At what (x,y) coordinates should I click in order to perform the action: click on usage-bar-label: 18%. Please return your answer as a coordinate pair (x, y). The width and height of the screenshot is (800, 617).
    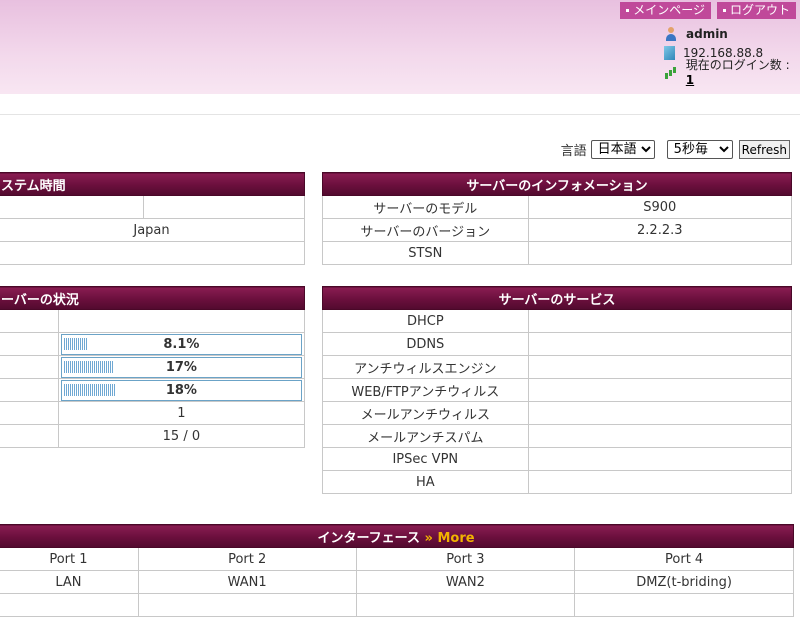
    Looking at the image, I should click on (181, 390).